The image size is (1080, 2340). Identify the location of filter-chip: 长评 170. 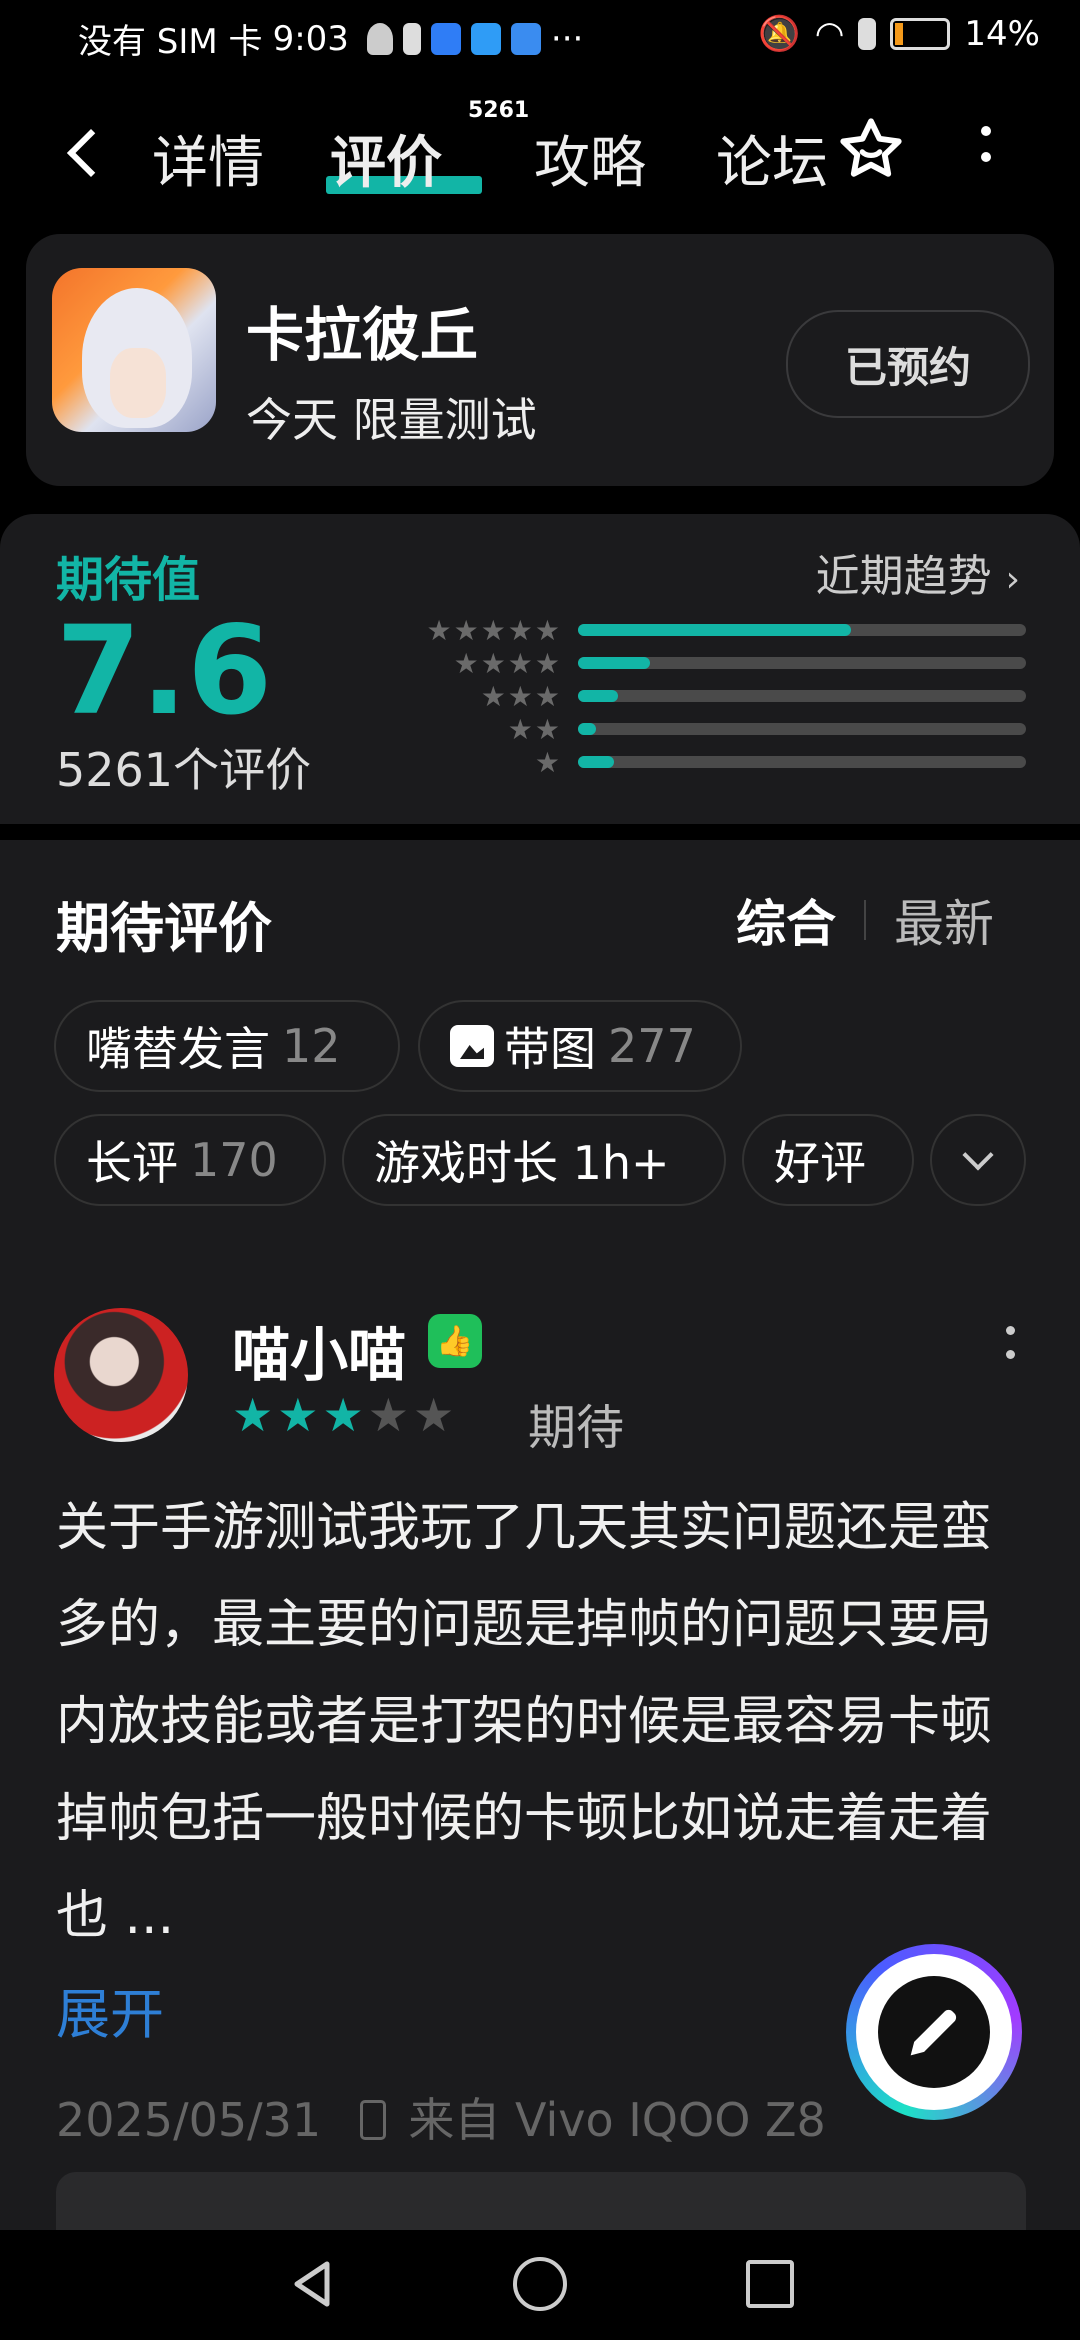
(190, 1160).